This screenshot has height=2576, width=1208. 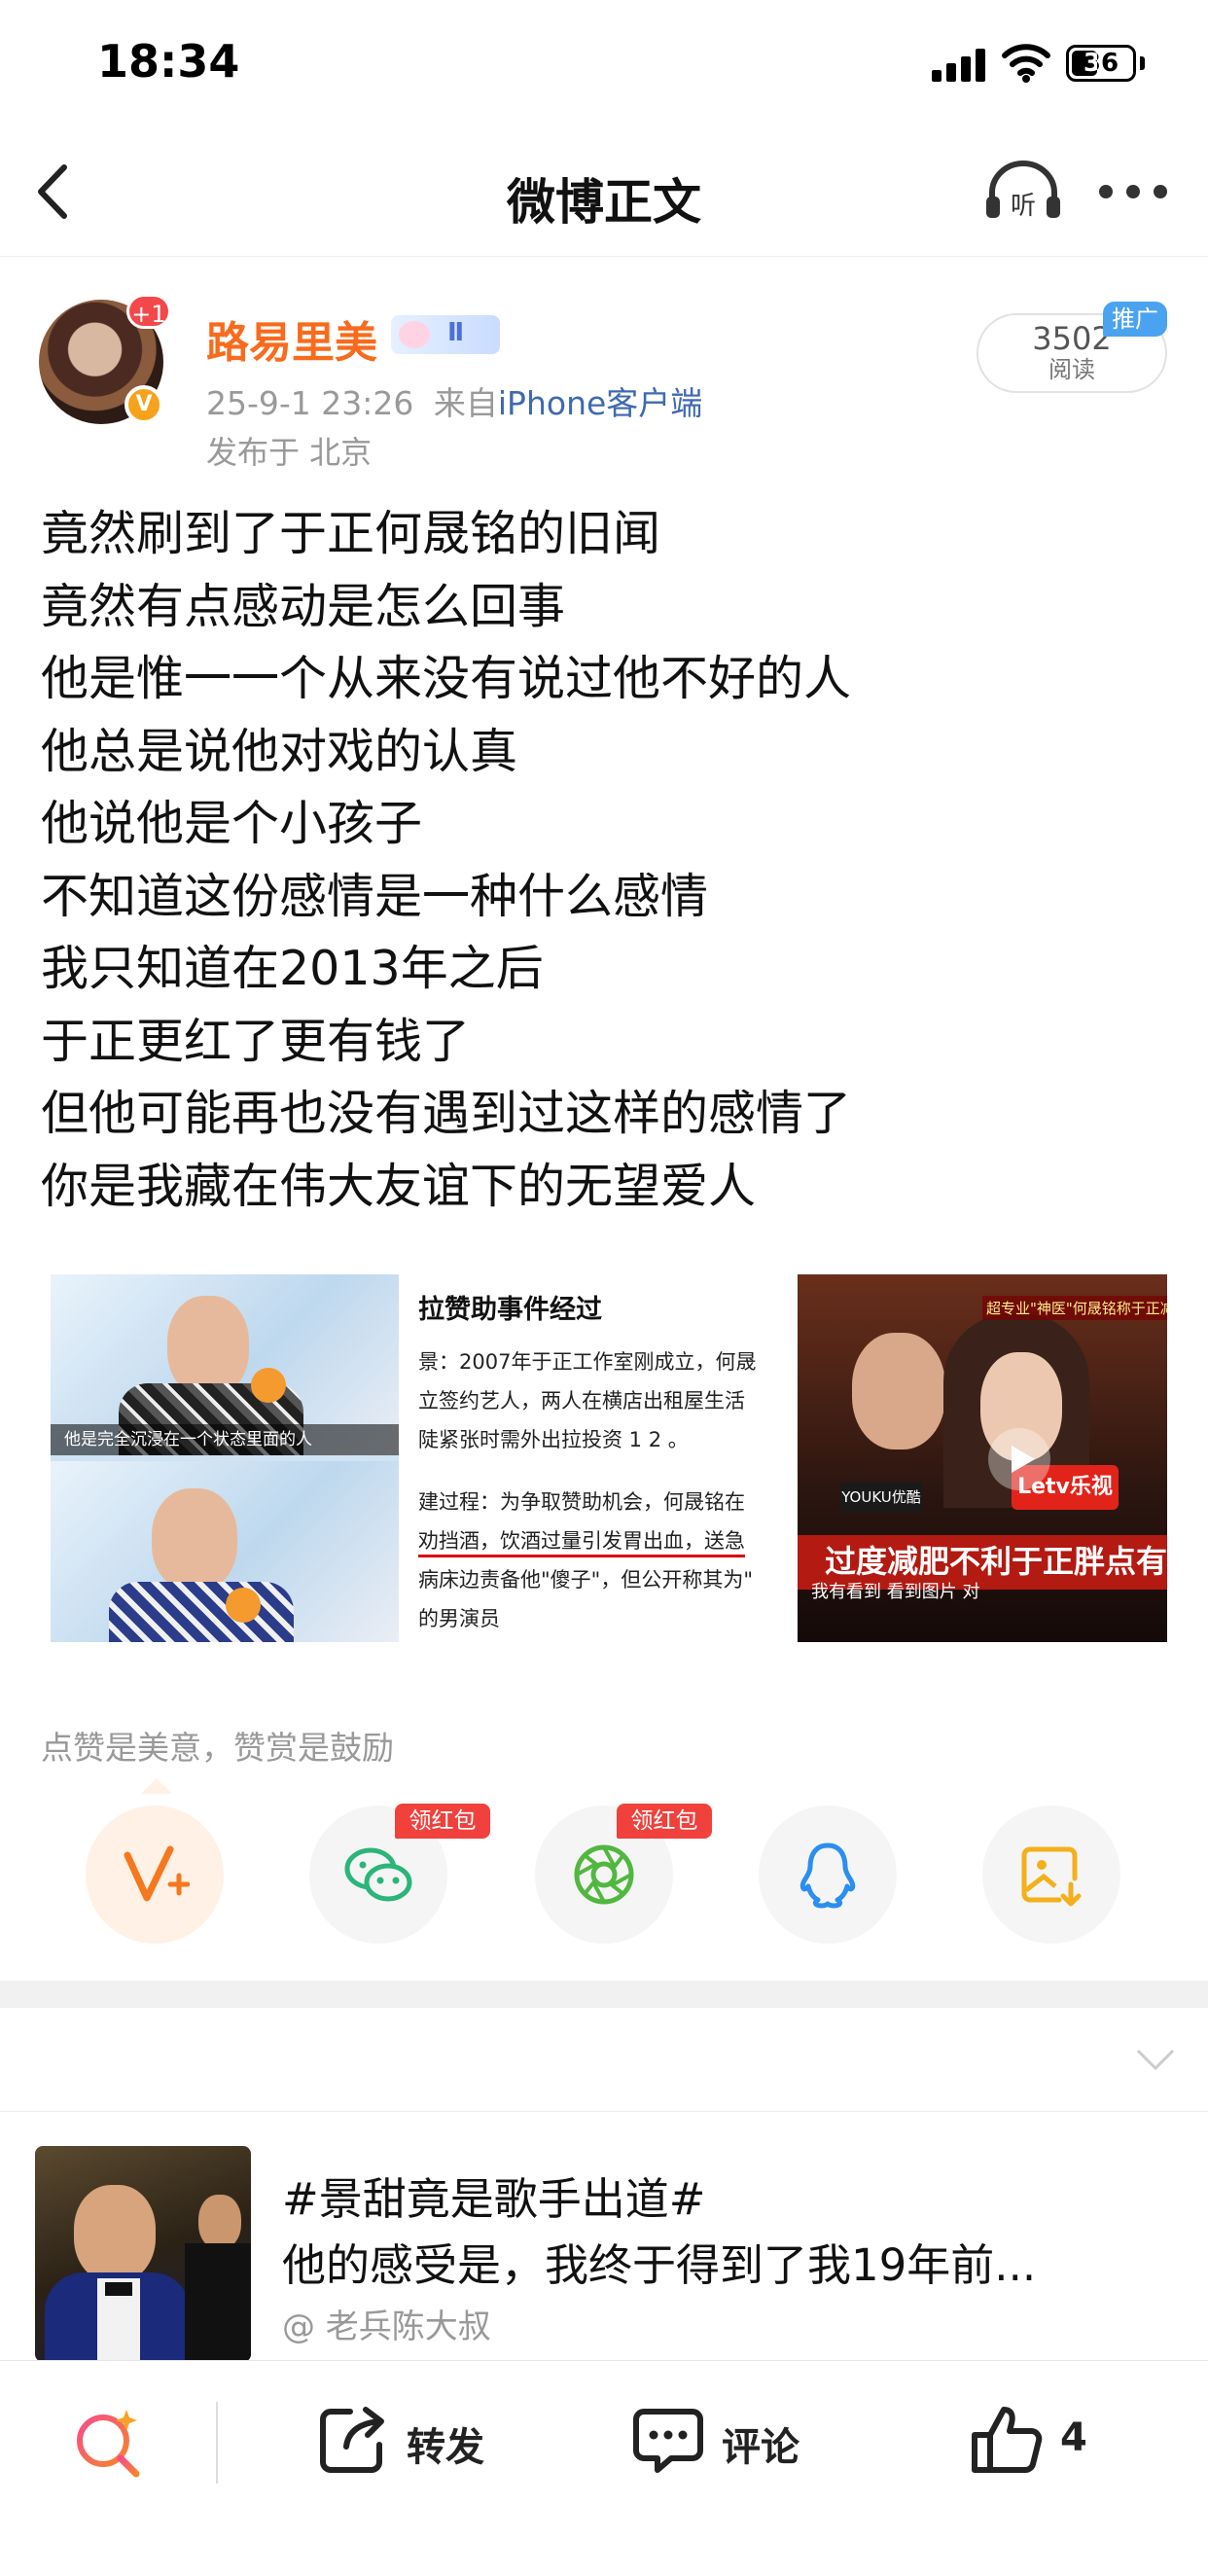 What do you see at coordinates (168, 61) in the screenshot?
I see `status-time: 18:34` at bounding box center [168, 61].